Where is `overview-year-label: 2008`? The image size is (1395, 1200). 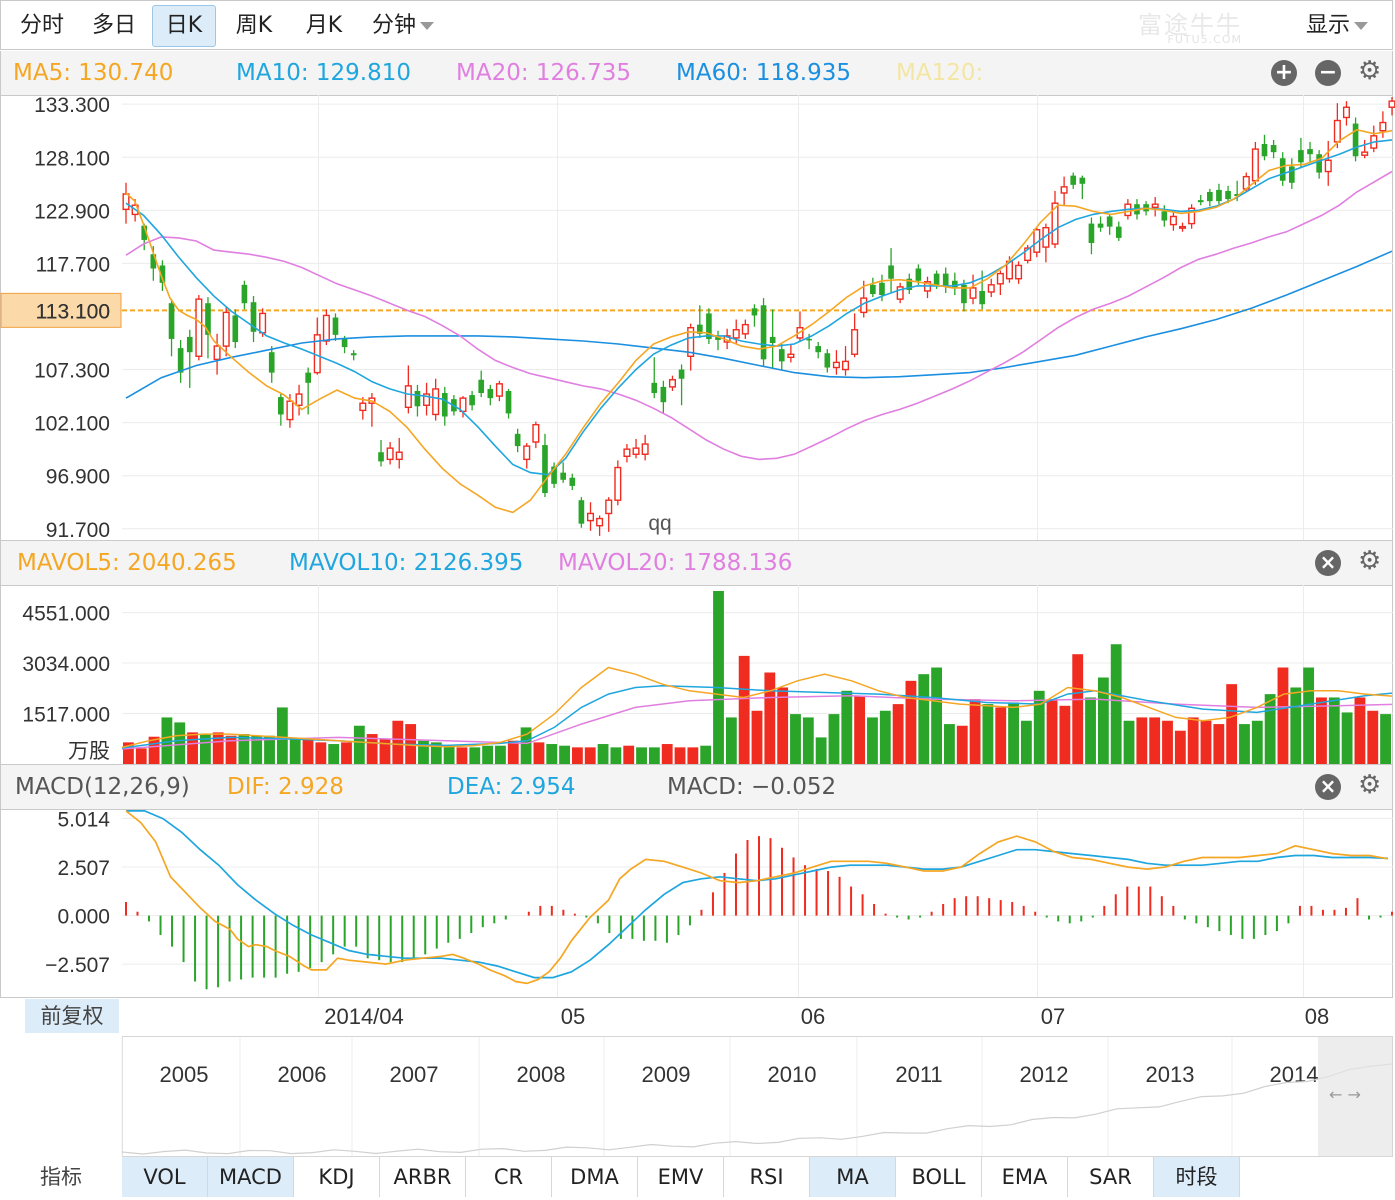 overview-year-label: 2008 is located at coordinates (541, 1074).